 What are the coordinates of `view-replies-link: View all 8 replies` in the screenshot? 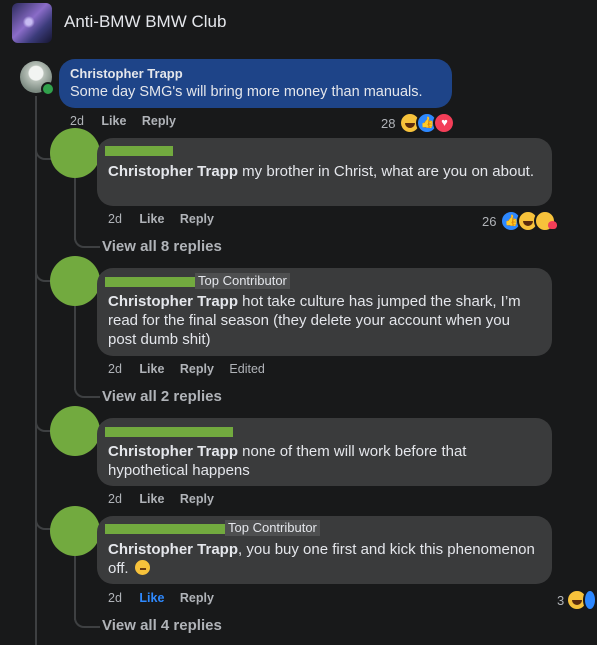 It's located at (162, 246).